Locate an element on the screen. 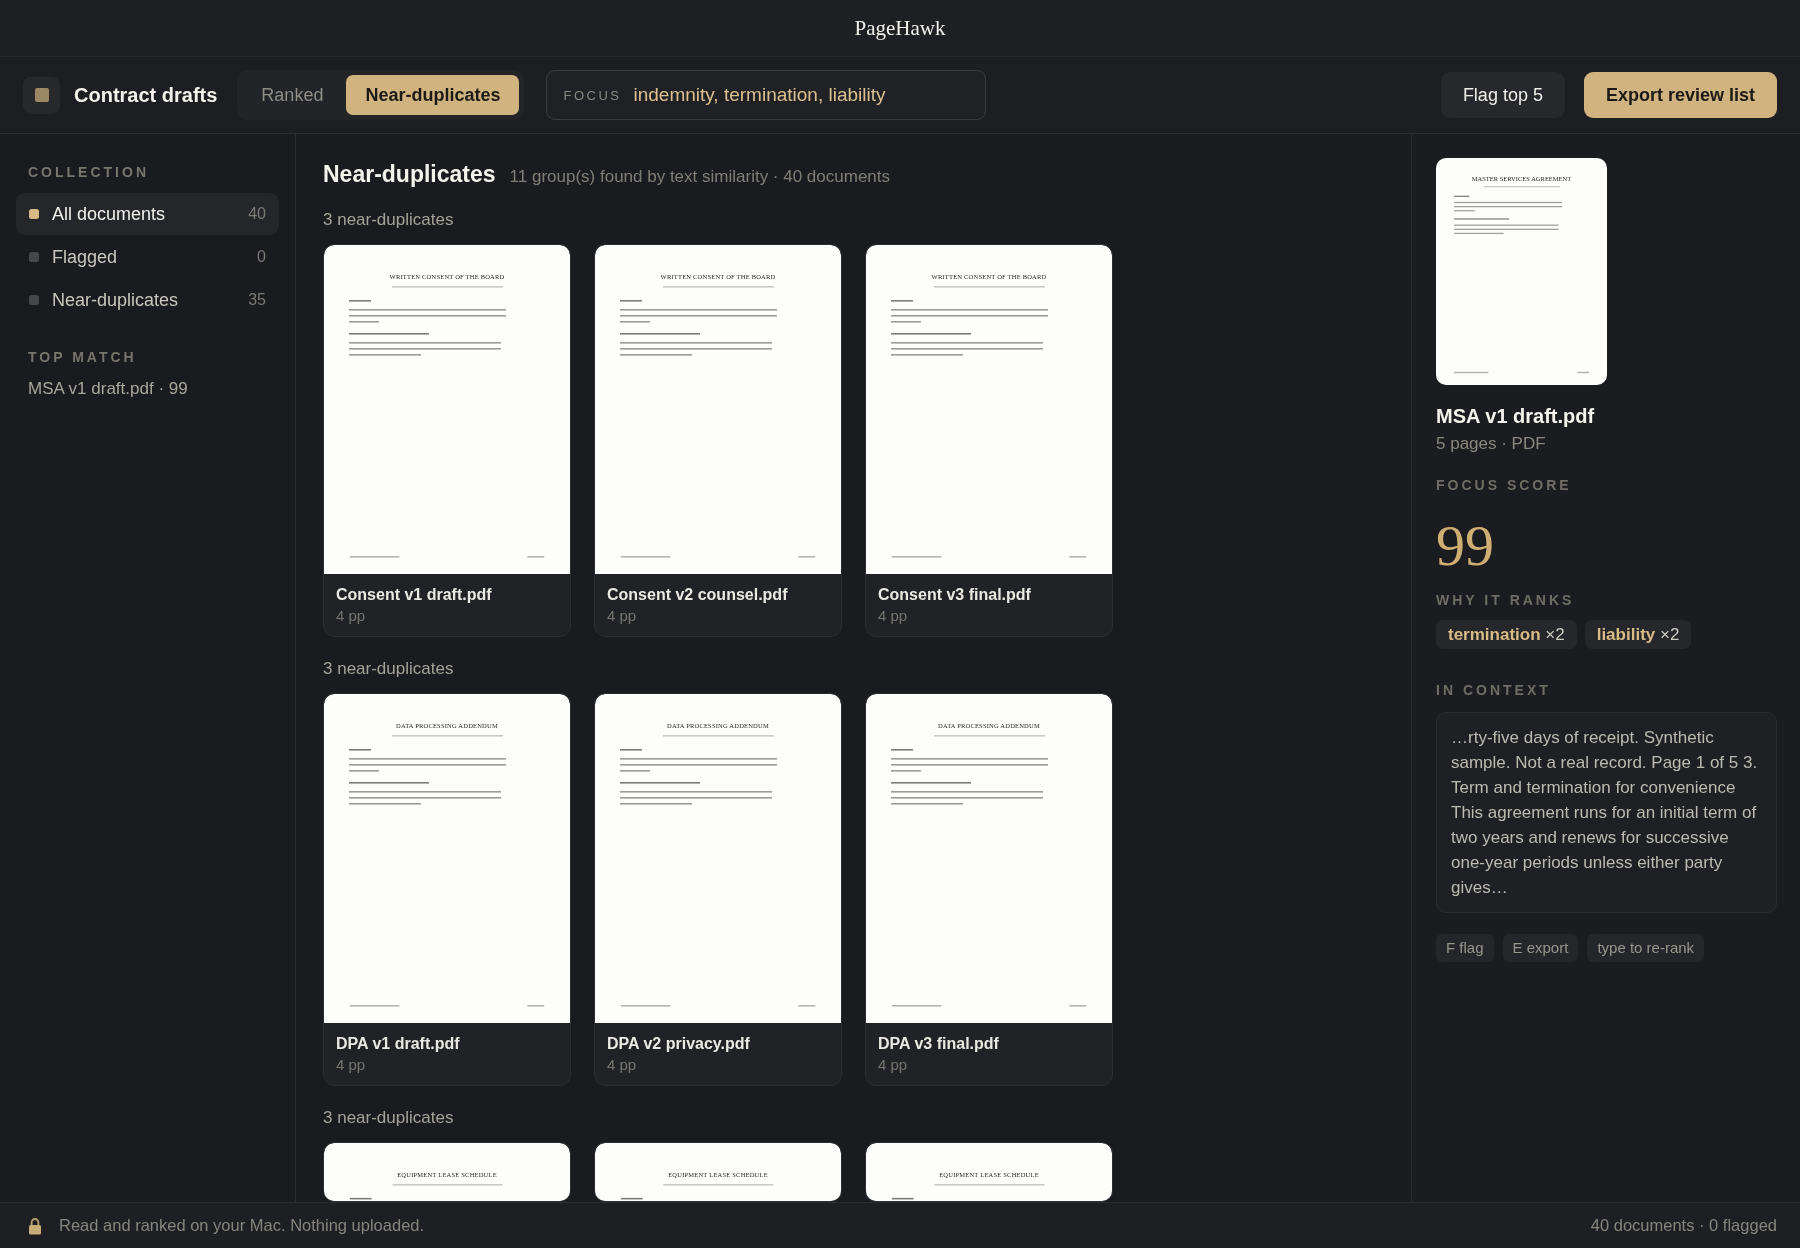 The width and height of the screenshot is (1800, 1248). file-name: Consent v1 draft.pdf is located at coordinates (414, 595).